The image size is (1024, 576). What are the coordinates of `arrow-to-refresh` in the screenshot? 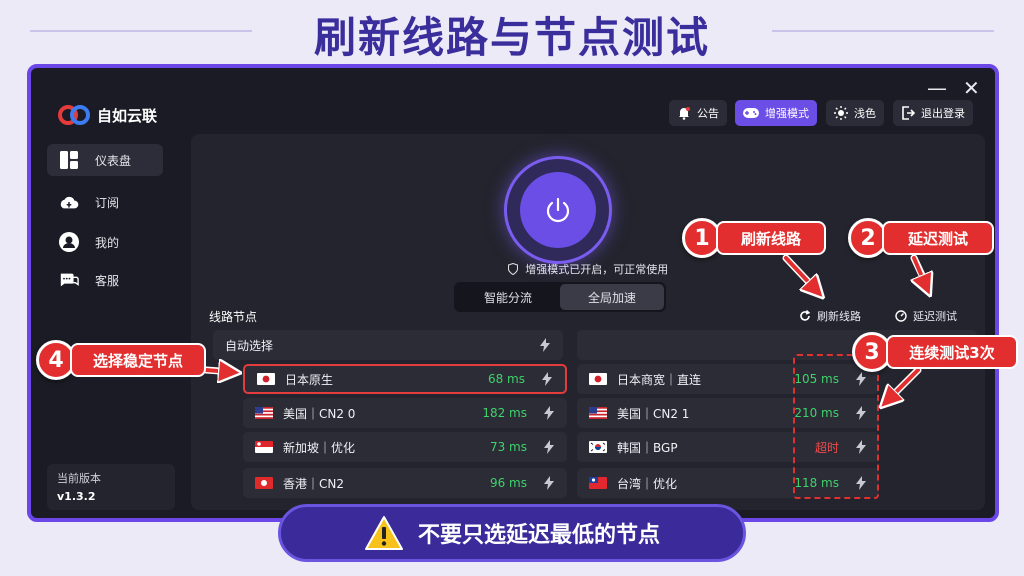 It's located at (800, 273).